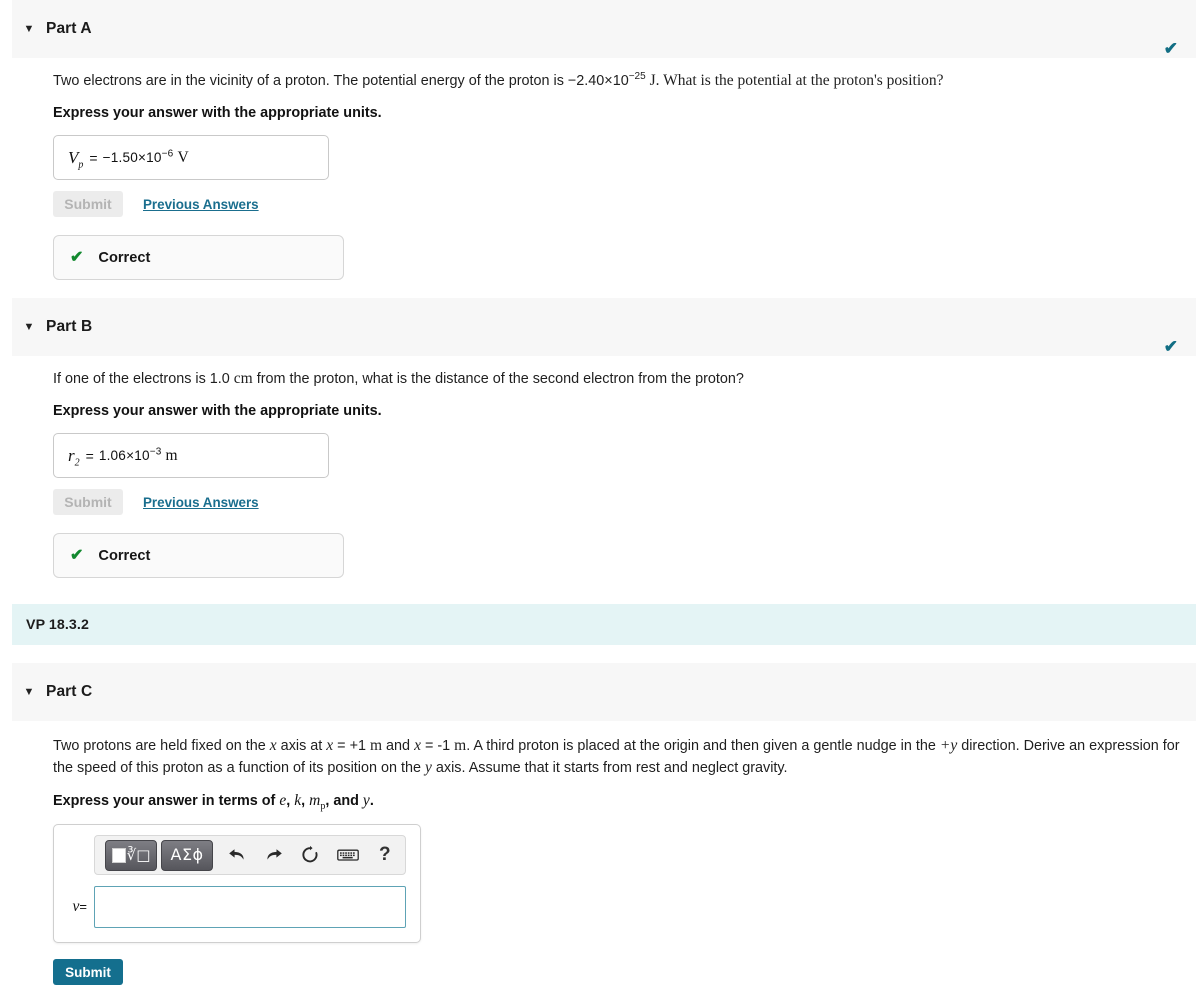 This screenshot has width=1200, height=985. I want to click on part-c-input-variable-letter: v, so click(76, 906).